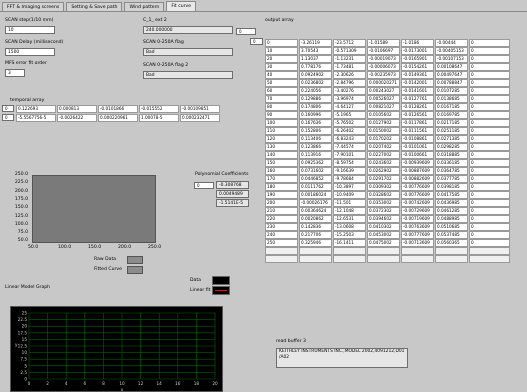 This screenshot has width=527, height=392. Describe the element at coordinates (21, 174) in the screenshot. I see `plot1-y-tick: 250.0` at that location.